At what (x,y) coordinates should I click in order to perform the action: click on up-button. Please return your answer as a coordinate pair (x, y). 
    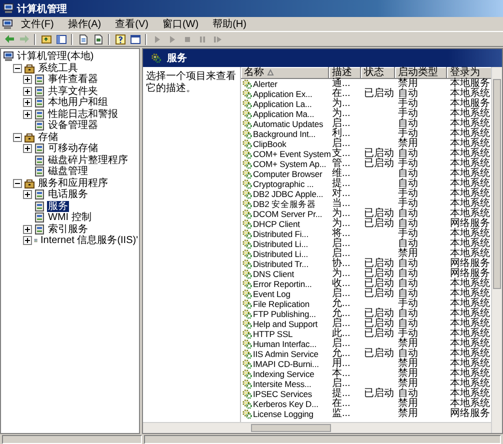
    Looking at the image, I should click on (46, 39).